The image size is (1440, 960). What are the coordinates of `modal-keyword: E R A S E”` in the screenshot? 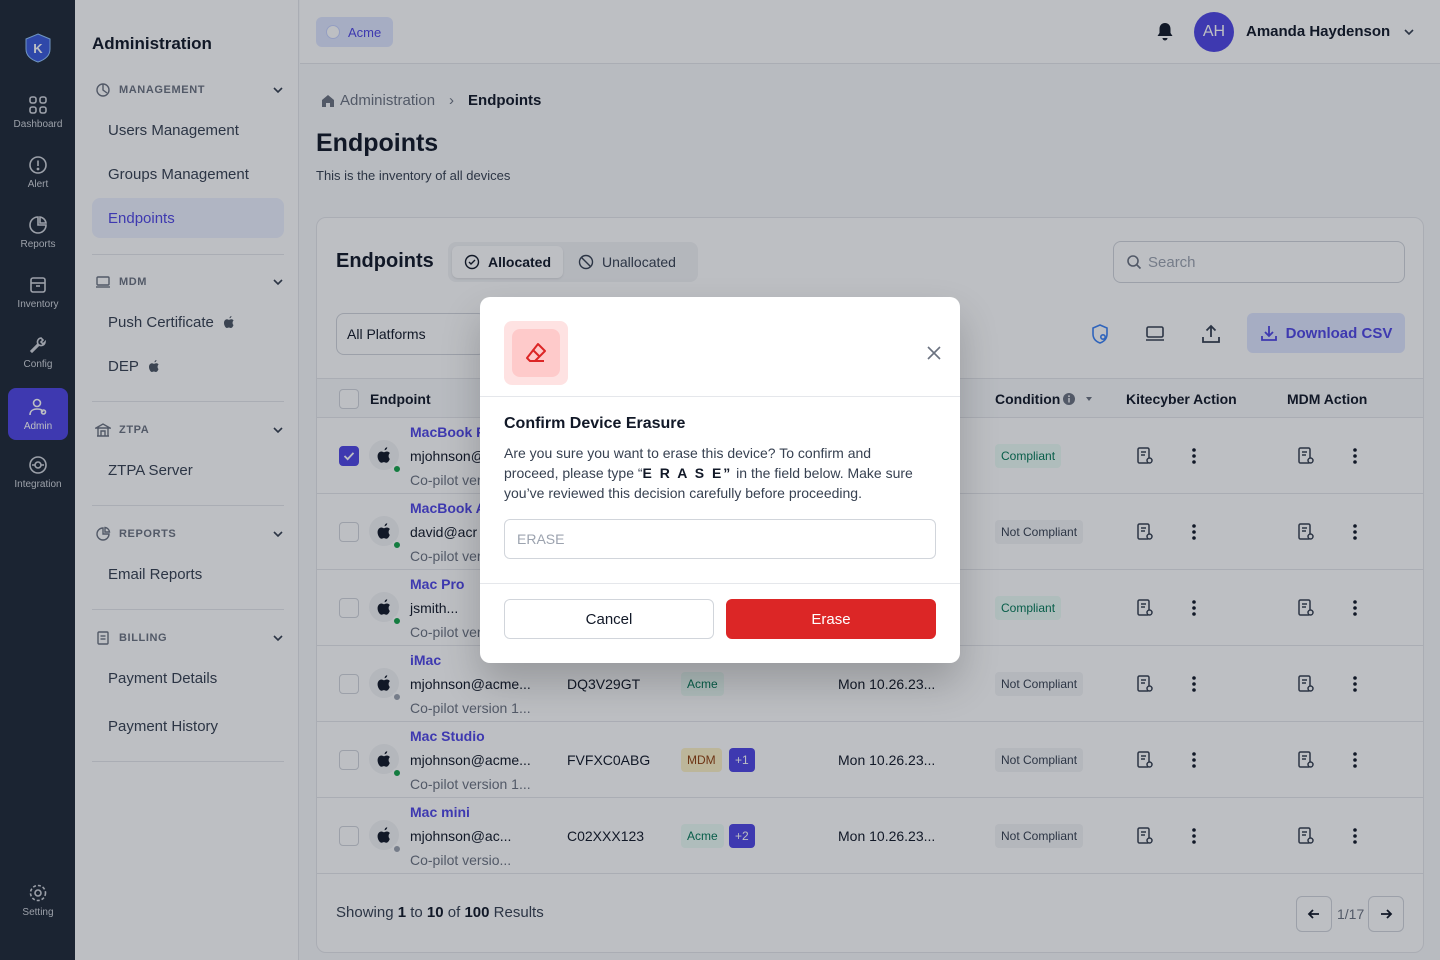 It's located at (687, 473).